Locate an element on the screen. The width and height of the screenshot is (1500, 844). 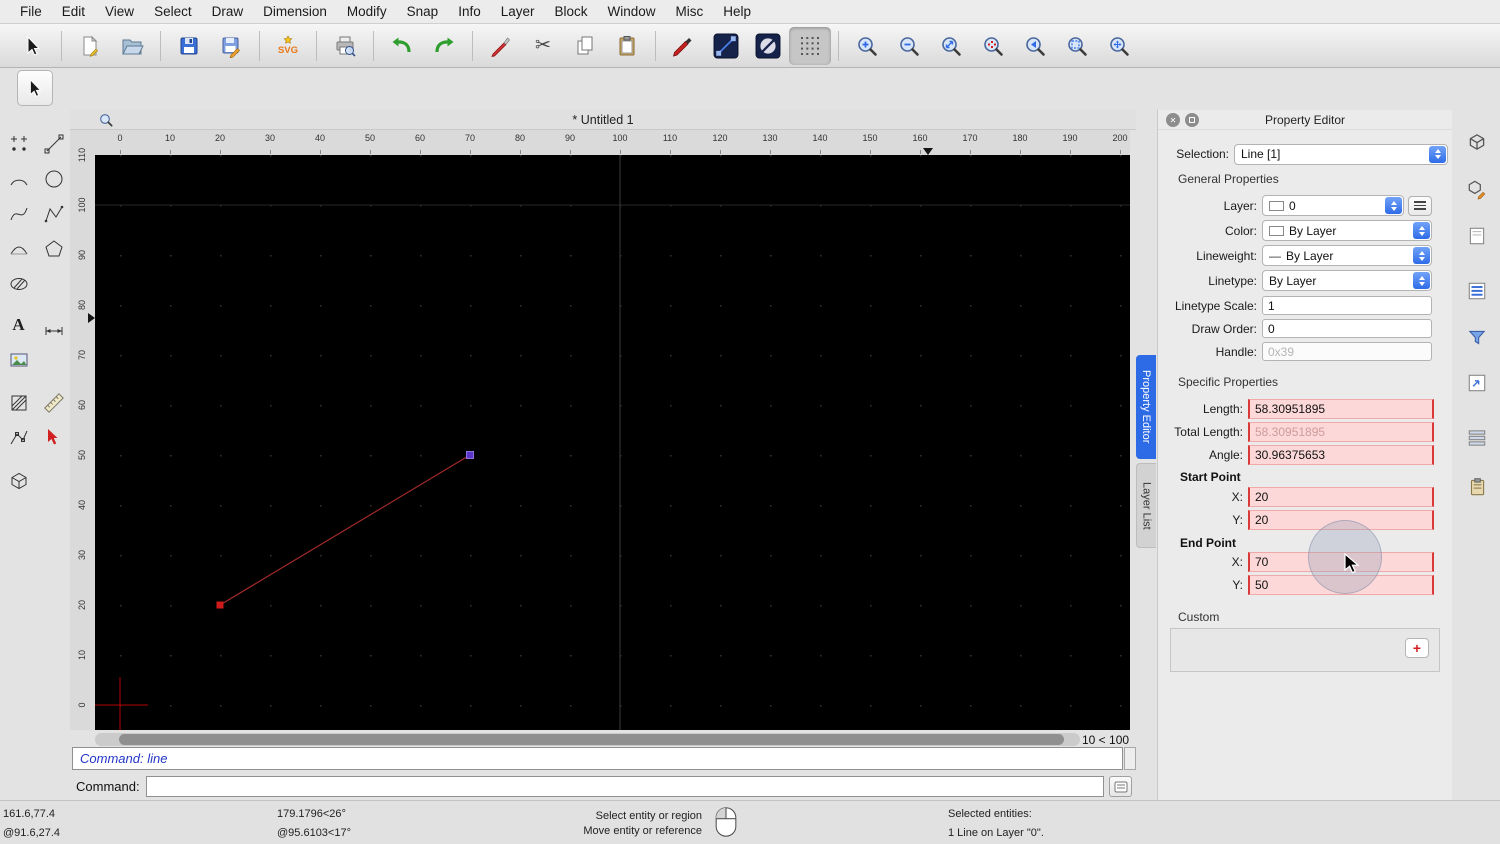
text-icon: A is located at coordinates (18, 324).